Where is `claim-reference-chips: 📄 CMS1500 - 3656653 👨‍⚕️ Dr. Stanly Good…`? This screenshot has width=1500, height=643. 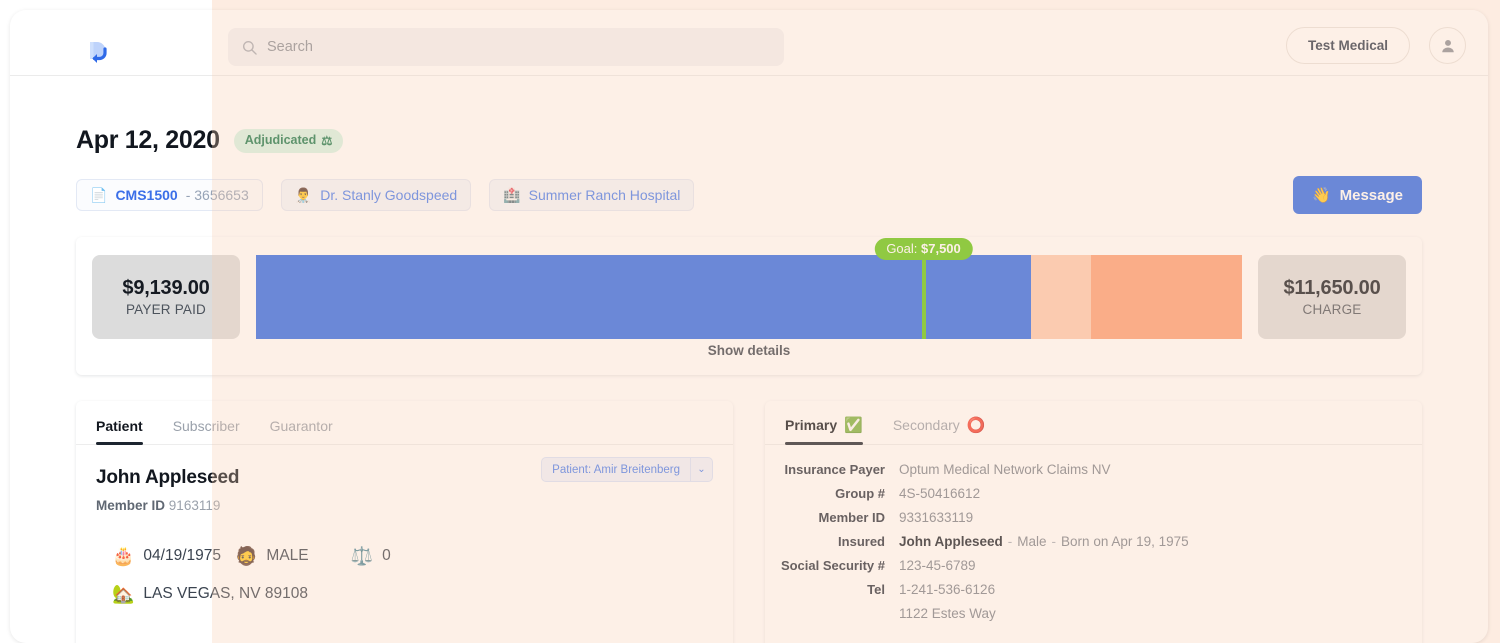 claim-reference-chips: 📄 CMS1500 - 3656653 👨‍⚕️ Dr. Stanly Good… is located at coordinates (749, 195).